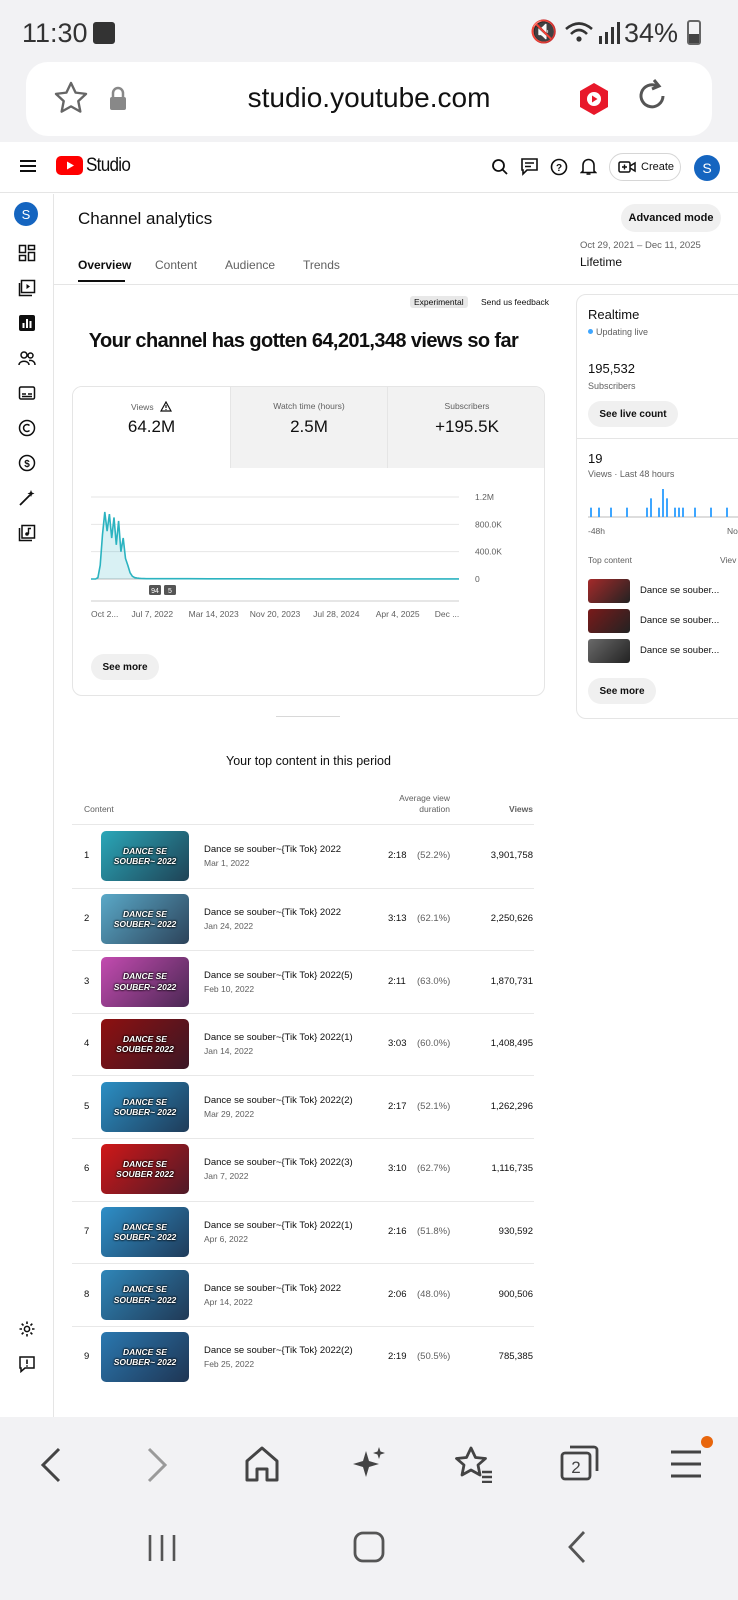  Describe the element at coordinates (659, 256) in the screenshot. I see `date-range-picker: Oct 29, 2021 – Dec 11, 2025 Lifetime` at that location.